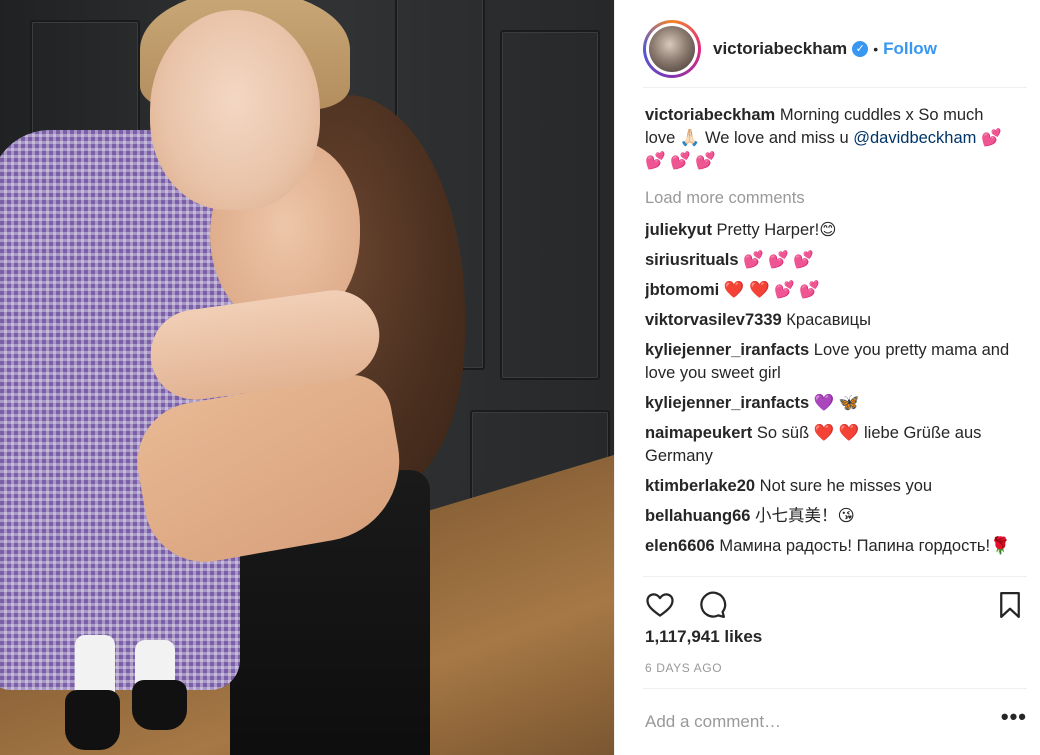 Image resolution: width=1040 pixels, height=755 pixels. What do you see at coordinates (550, 205) in the screenshot?
I see `cabinet-panel` at bounding box center [550, 205].